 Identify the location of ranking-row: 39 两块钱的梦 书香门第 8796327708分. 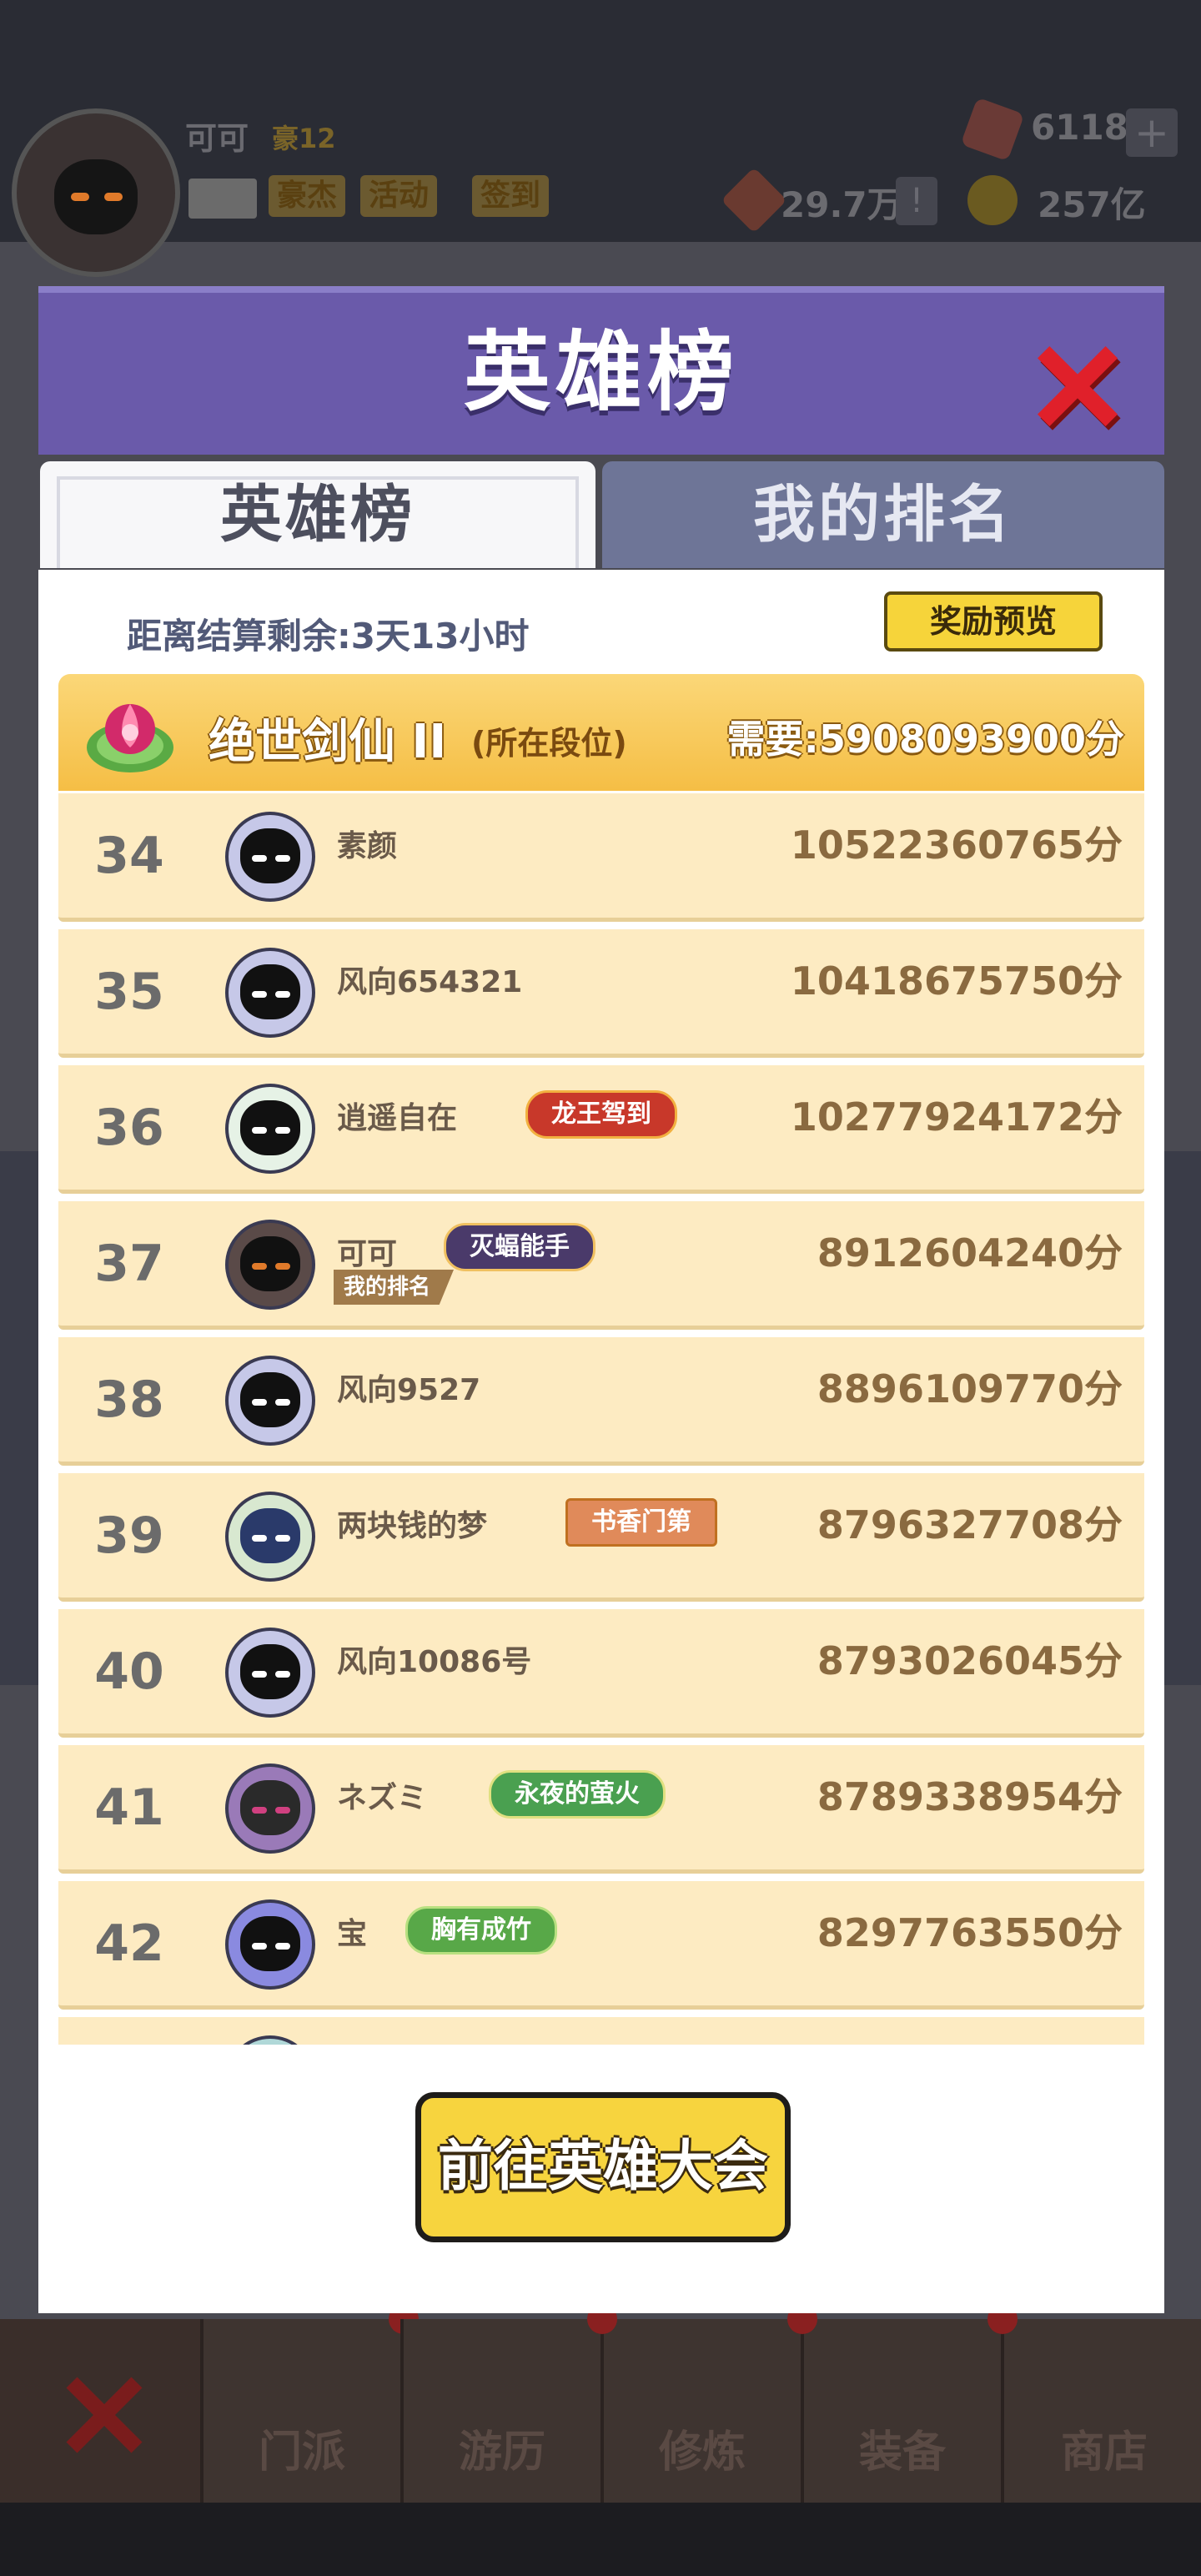
(601, 1537).